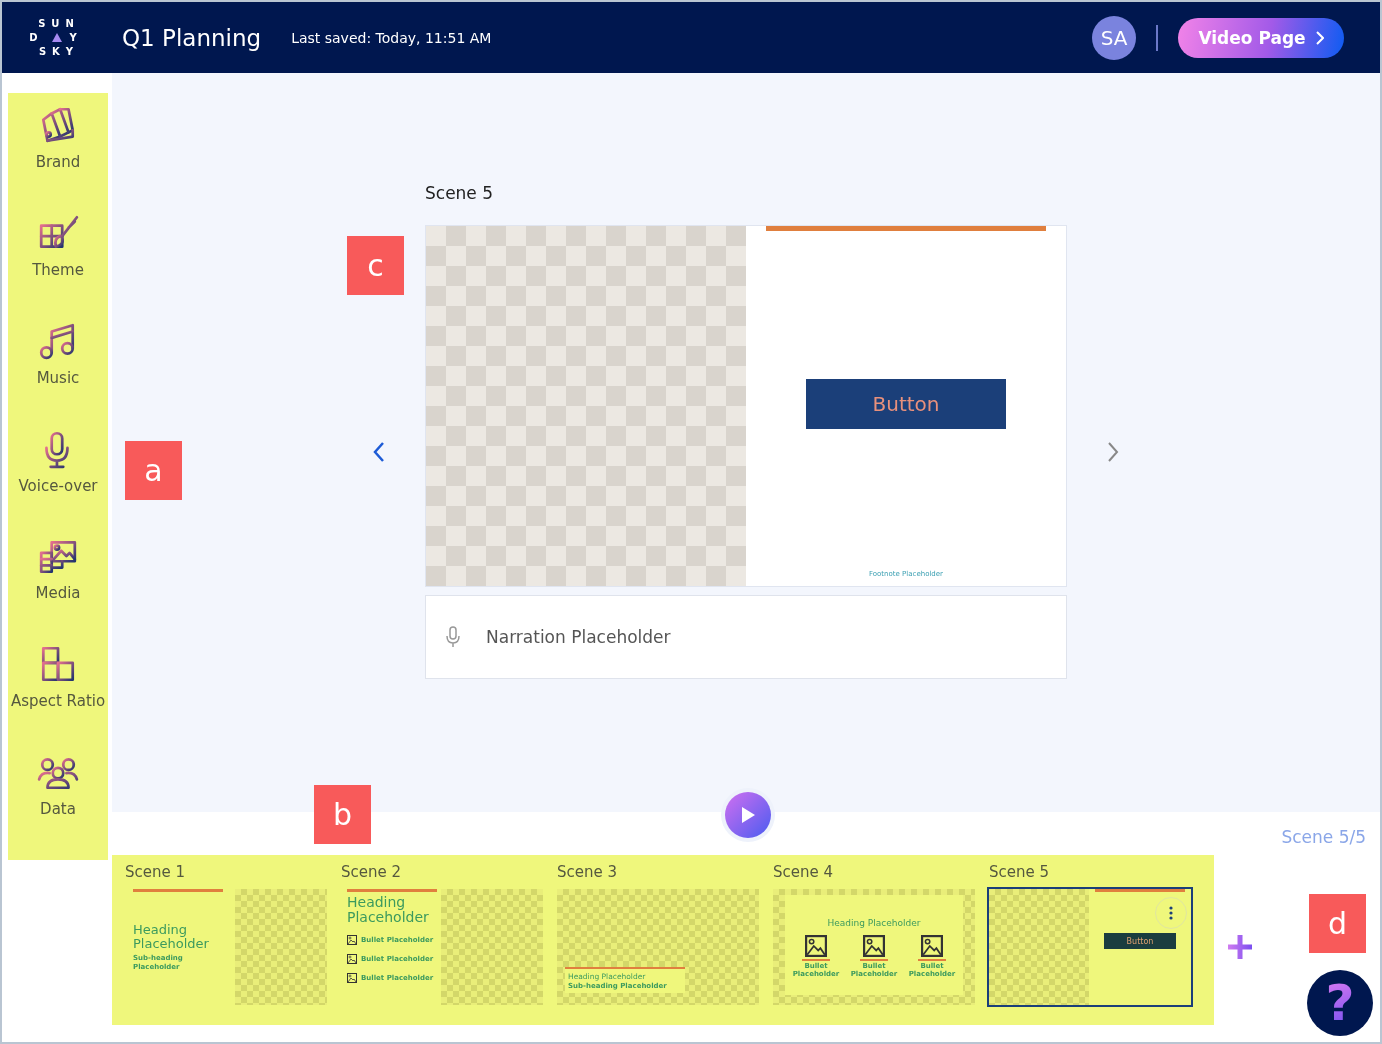 The image size is (1382, 1044). Describe the element at coordinates (1090, 947) in the screenshot. I see `scene-thumbnail: Button` at that location.